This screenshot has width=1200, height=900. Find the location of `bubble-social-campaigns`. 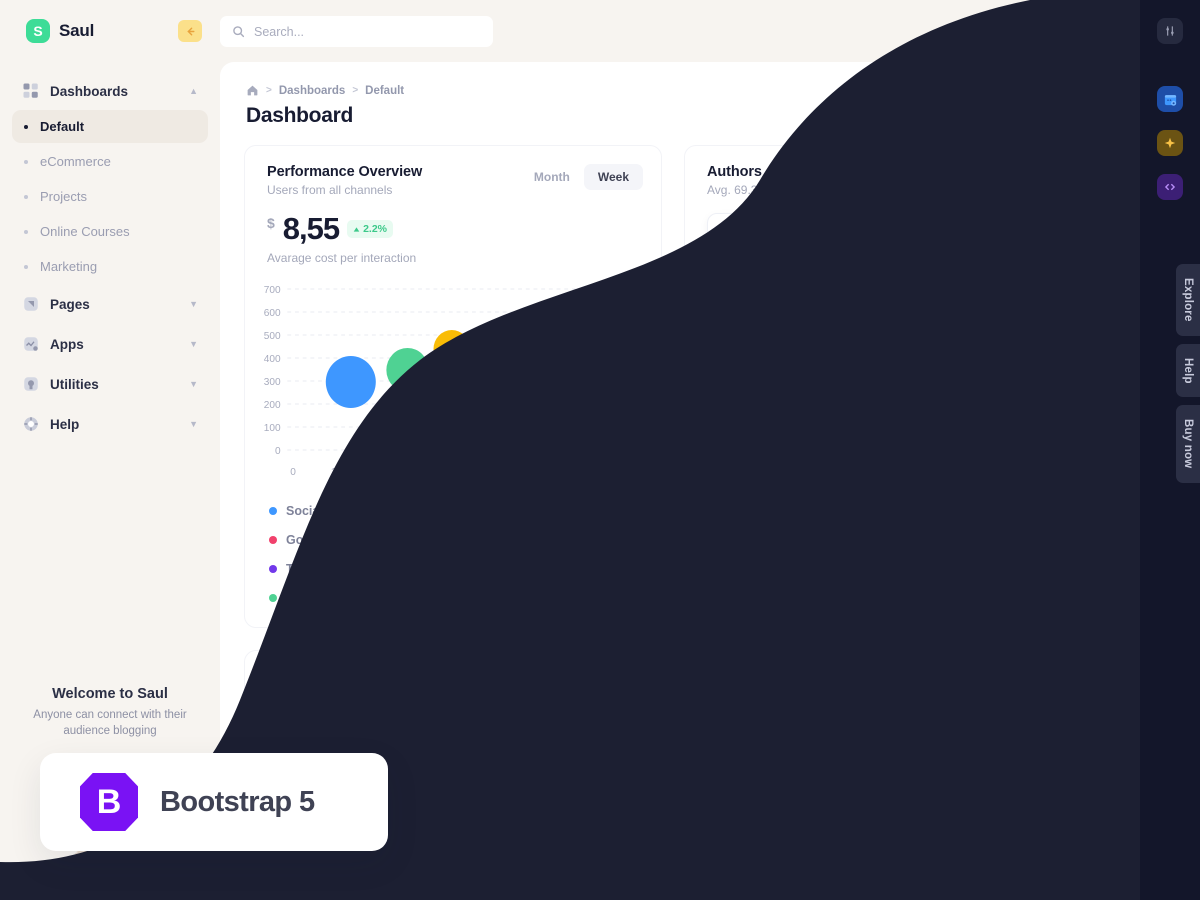

bubble-social-campaigns is located at coordinates (350, 382).